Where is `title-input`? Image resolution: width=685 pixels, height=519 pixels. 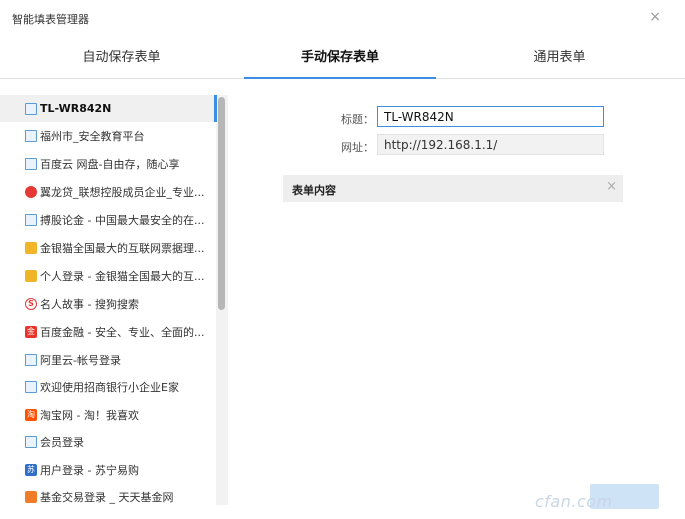 title-input is located at coordinates (490, 116).